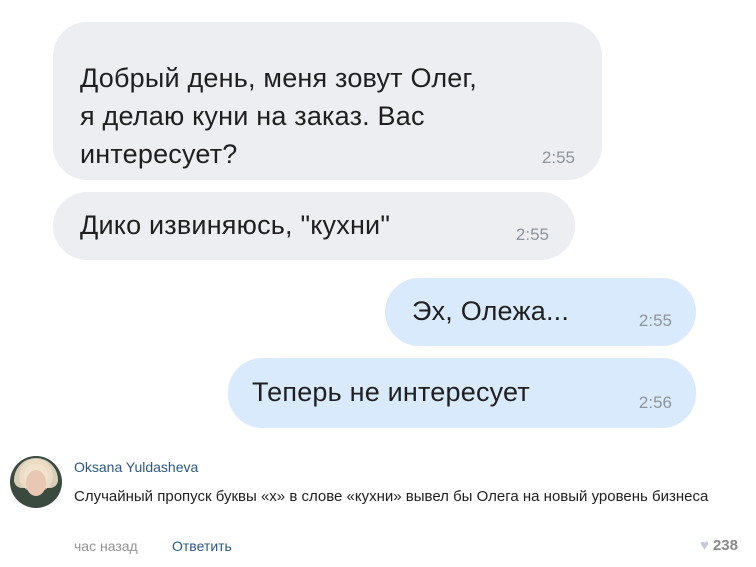 The width and height of the screenshot is (756, 567). I want to click on like-button: ♥ 238, so click(719, 545).